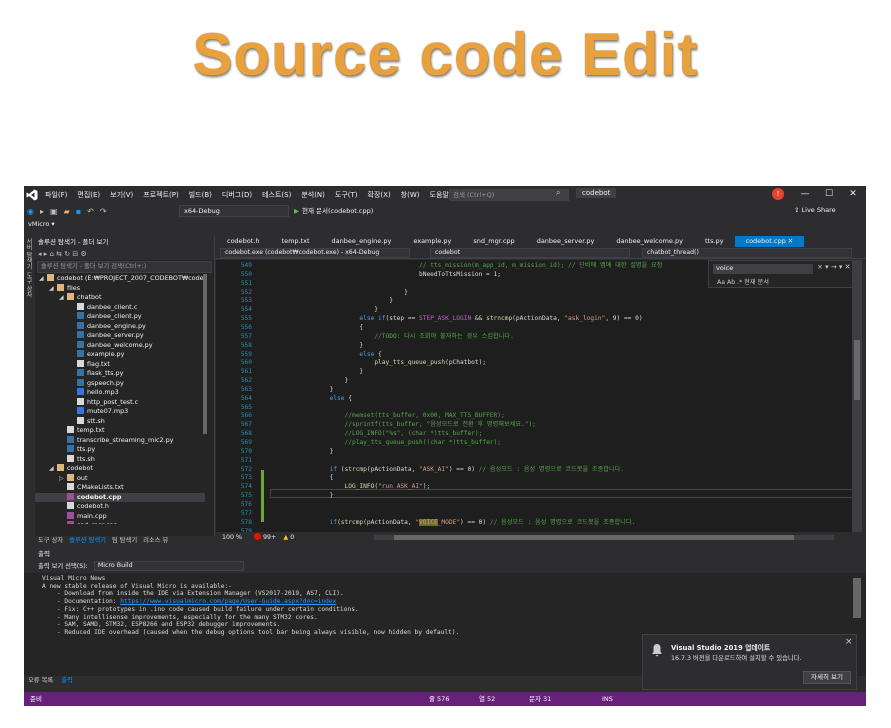  Describe the element at coordinates (722, 282) in the screenshot. I see `match-case-icon: Aa` at that location.